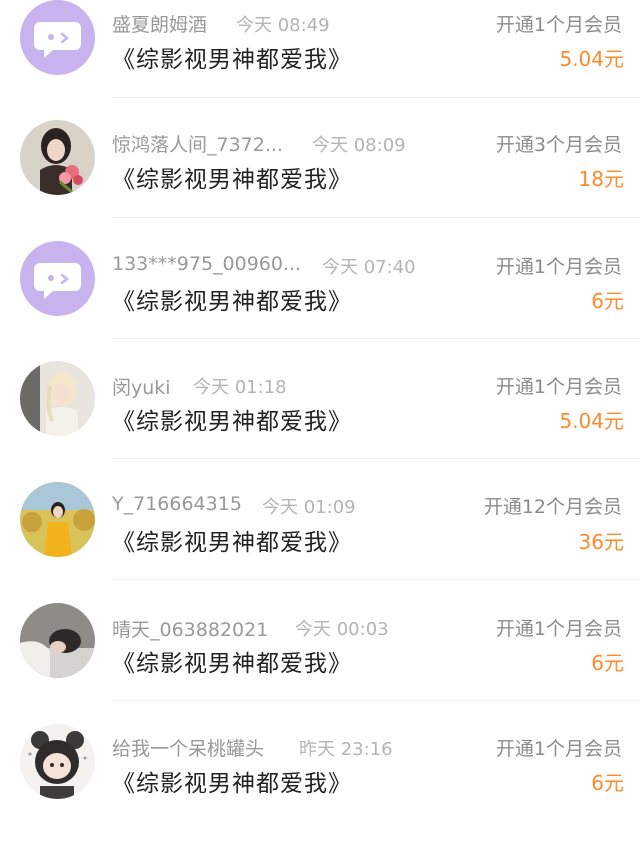 The height and width of the screenshot is (844, 640). What do you see at coordinates (309, 507) in the screenshot?
I see `timestamp: 今天 01:09` at bounding box center [309, 507].